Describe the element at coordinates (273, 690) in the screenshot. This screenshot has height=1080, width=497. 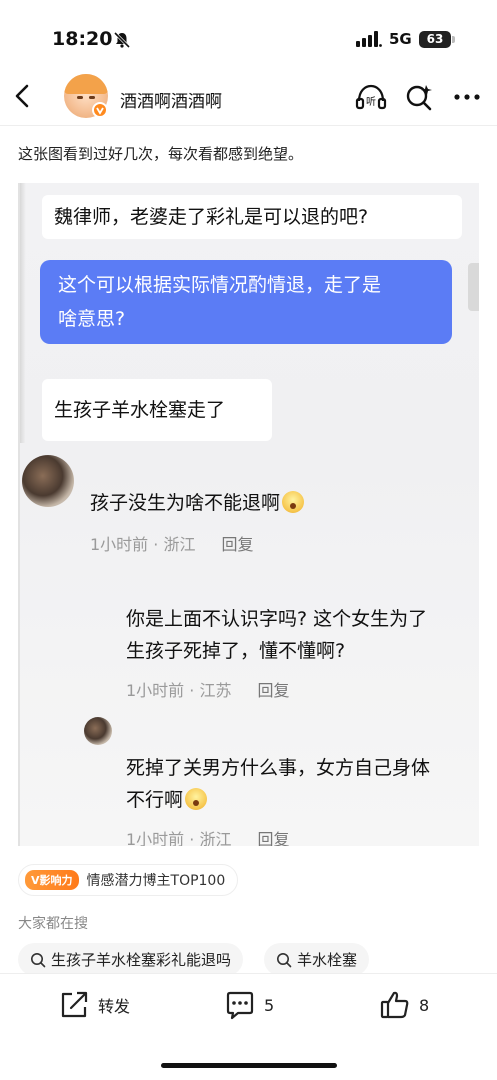
I see `comment-2-reply: 回复` at that location.